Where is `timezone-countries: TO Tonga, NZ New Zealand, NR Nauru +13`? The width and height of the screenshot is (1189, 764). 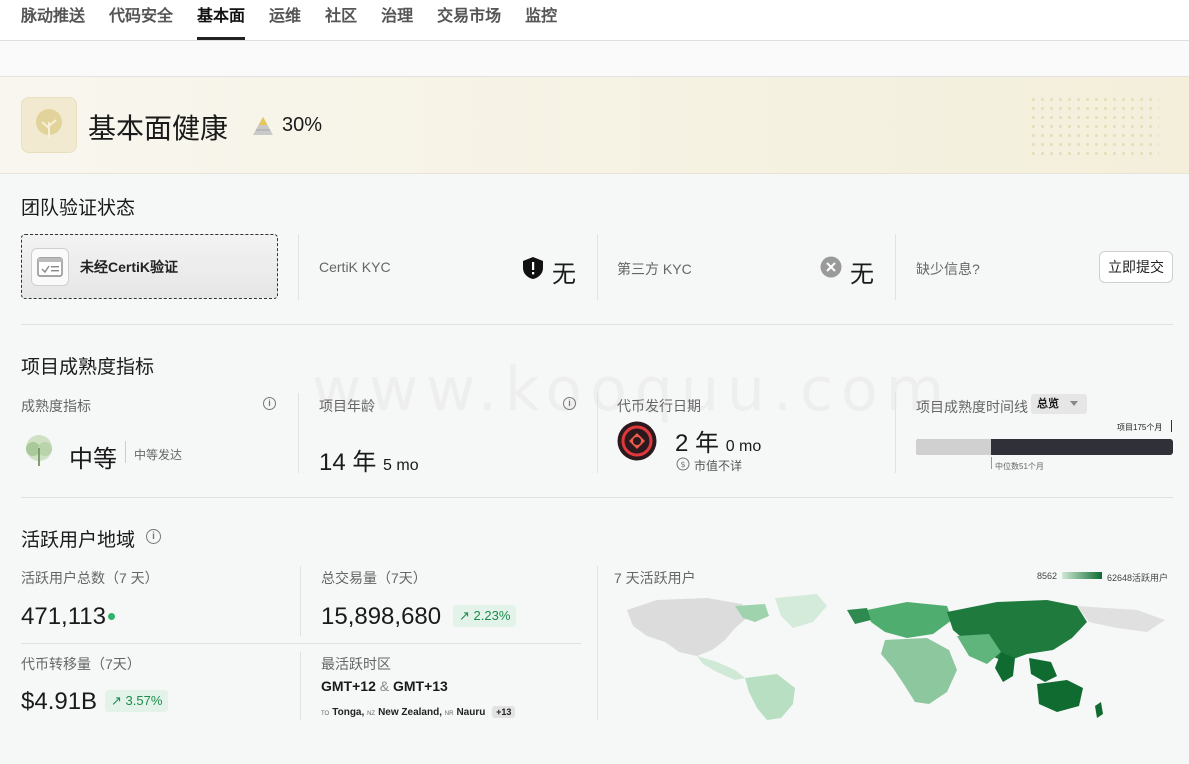 timezone-countries: TO Tonga, NZ New Zealand, NR Nauru +13 is located at coordinates (418, 712).